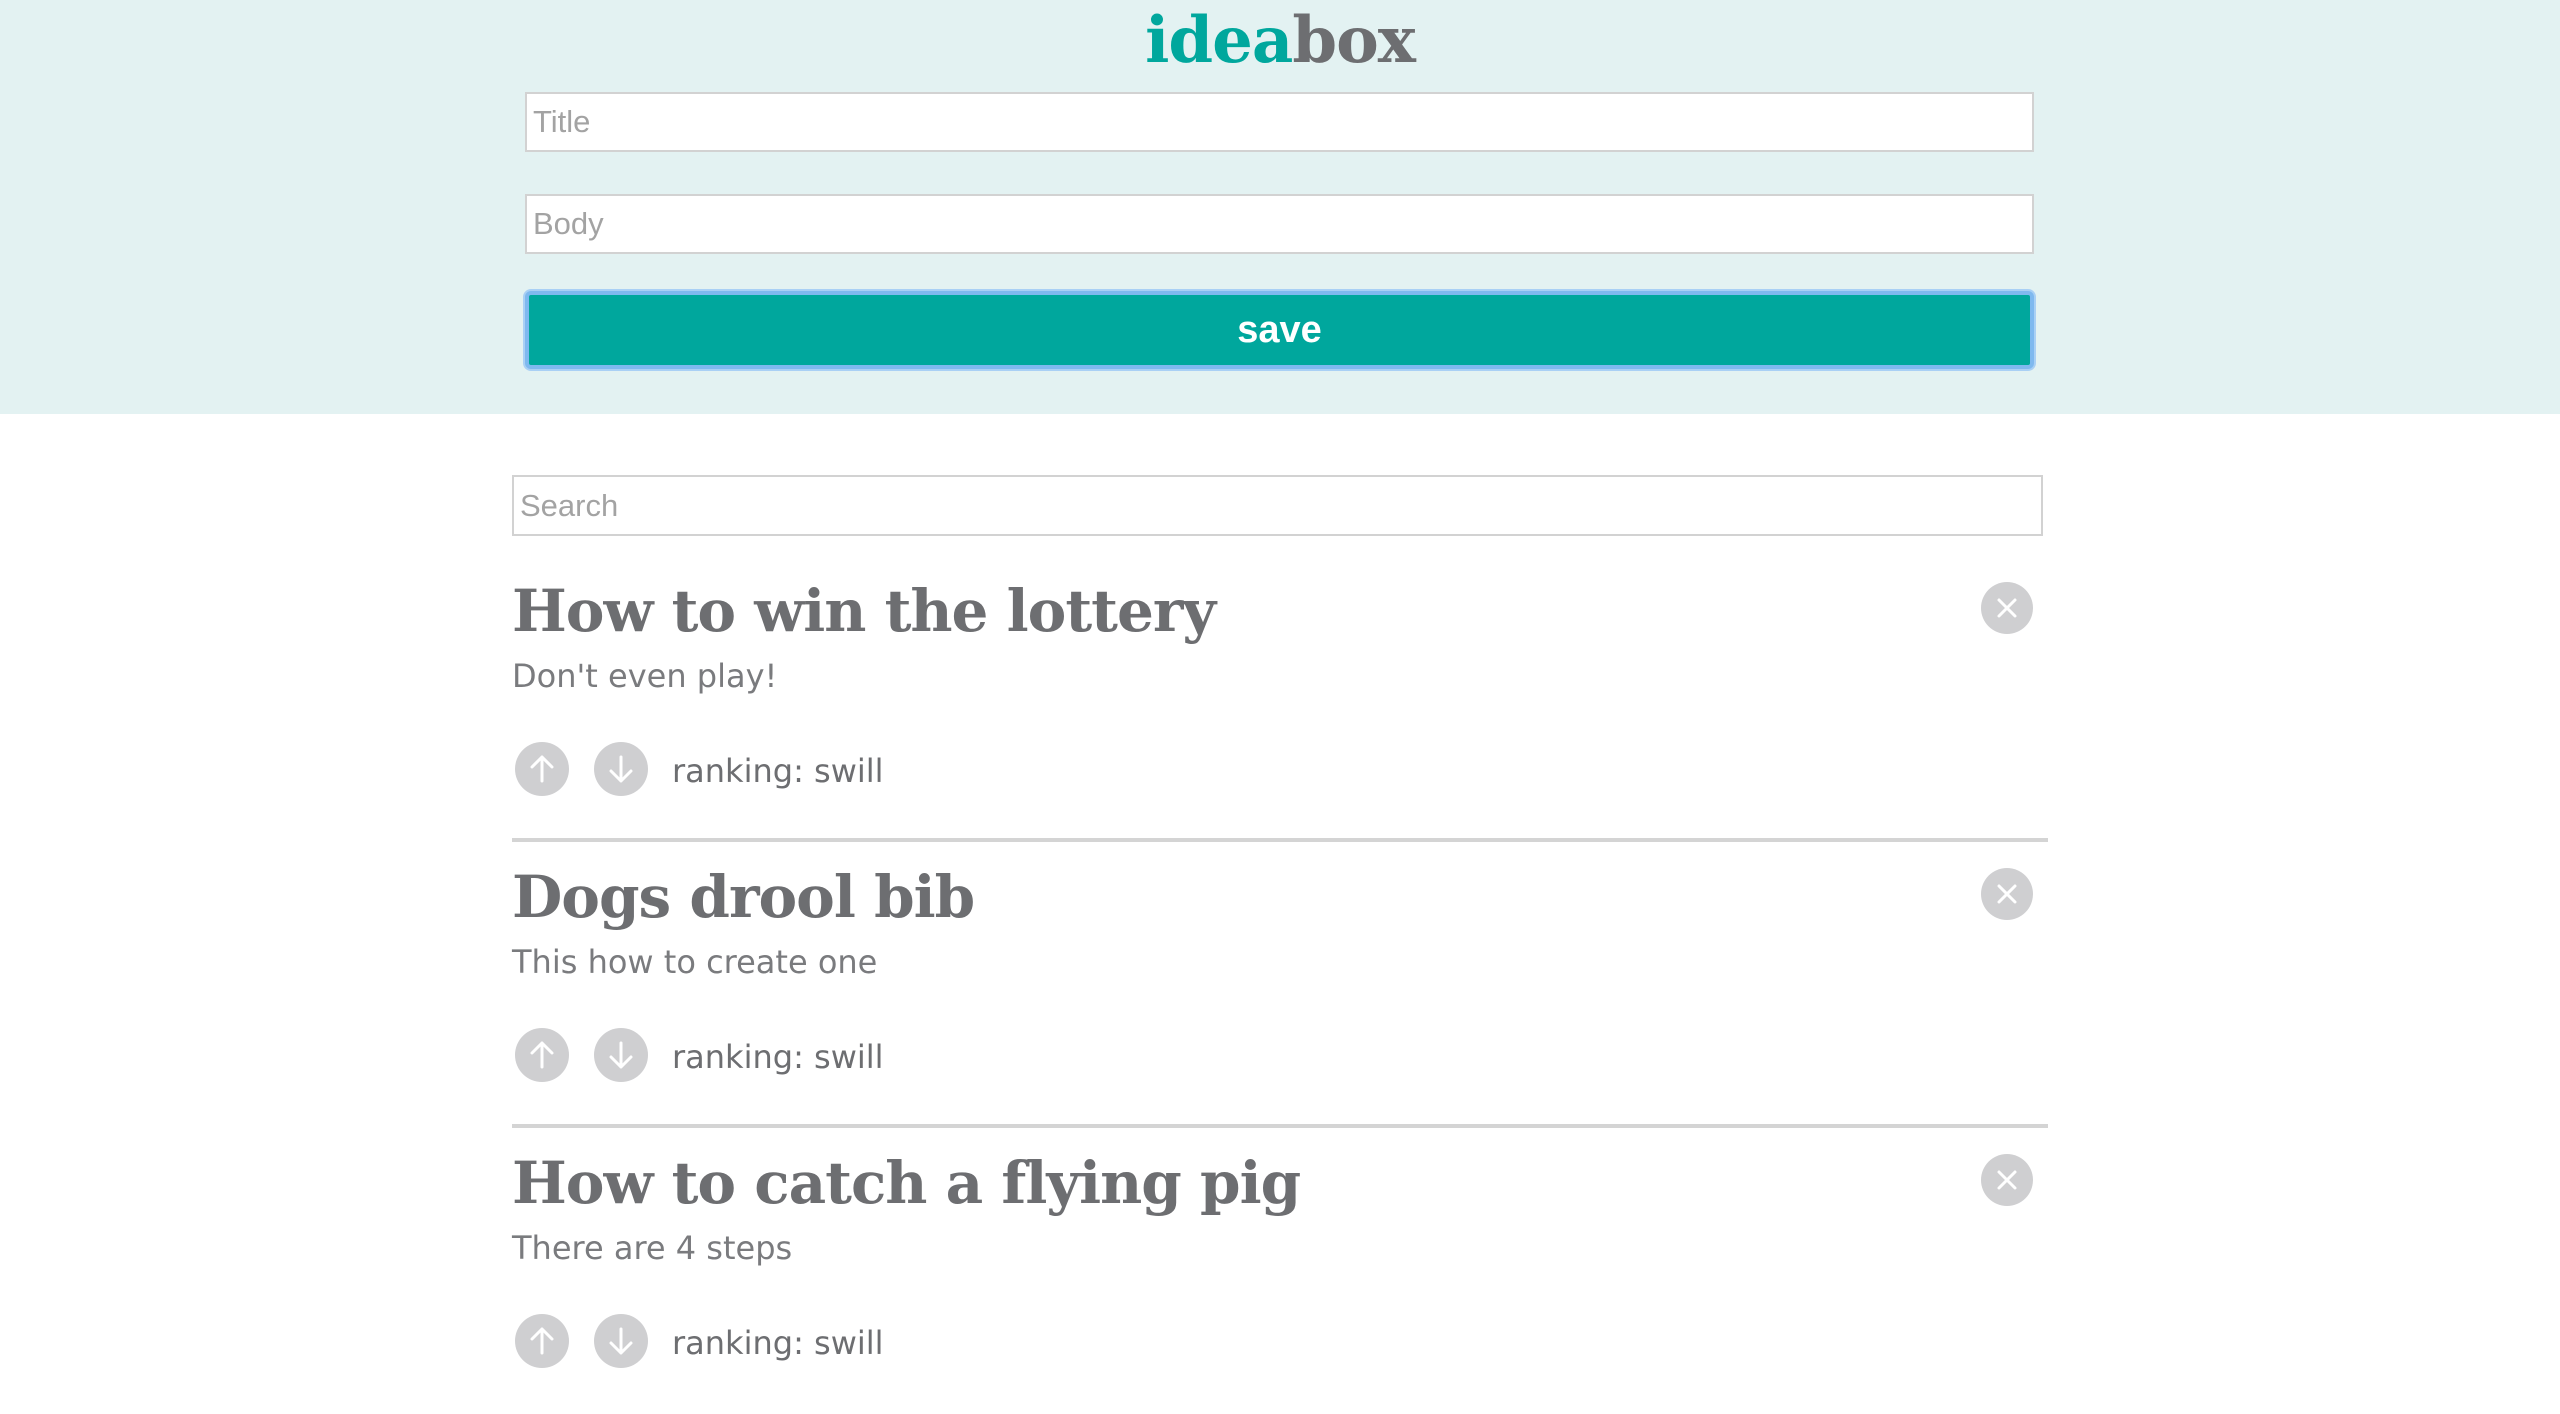 This screenshot has width=2560, height=1414. Describe the element at coordinates (1219, 40) in the screenshot. I see `logo-idea: idea` at that location.